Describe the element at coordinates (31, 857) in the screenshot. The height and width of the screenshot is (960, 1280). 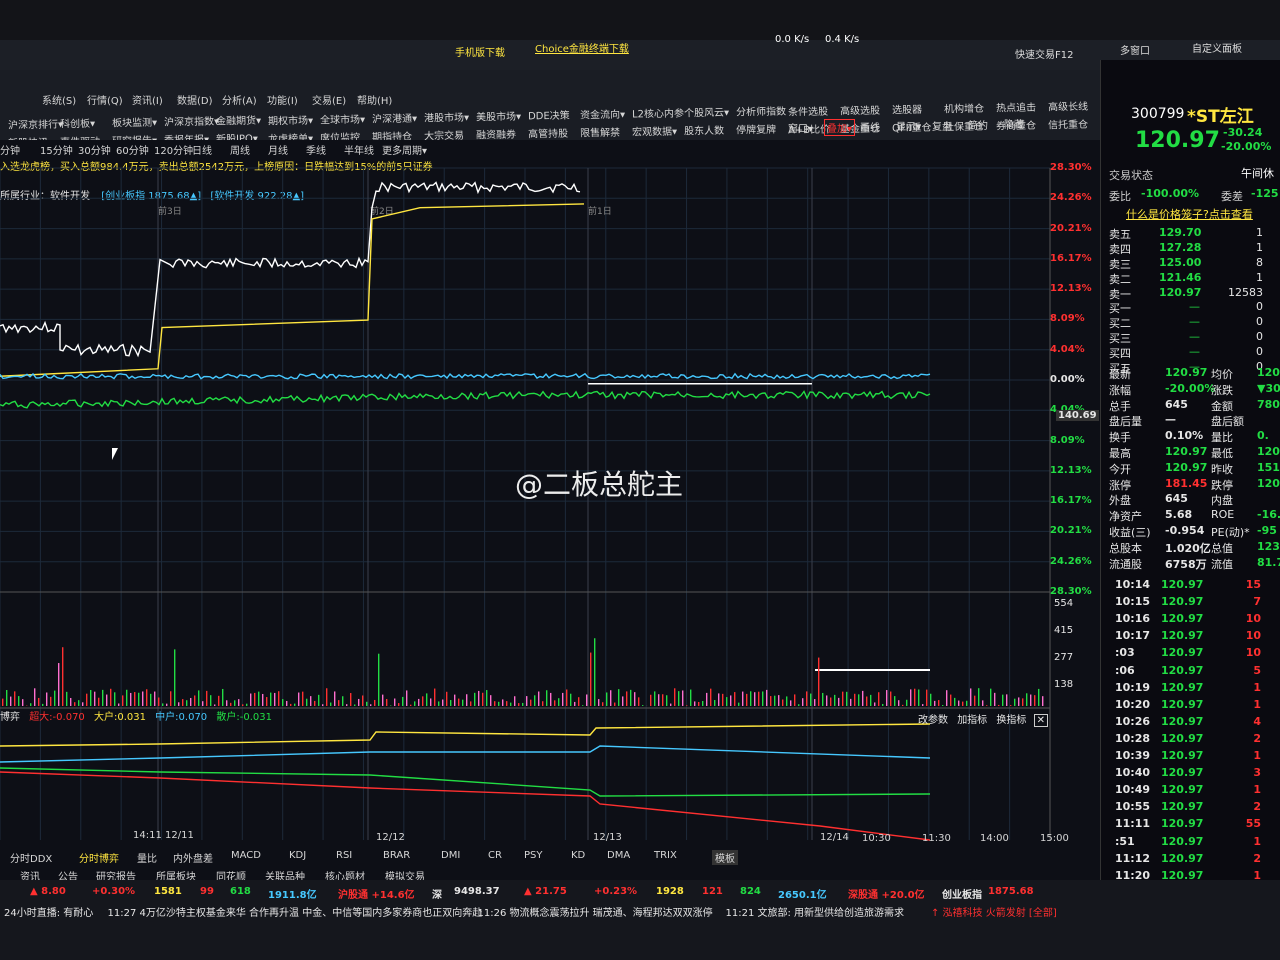
I see `indicator-tab: 分时DDX` at that location.